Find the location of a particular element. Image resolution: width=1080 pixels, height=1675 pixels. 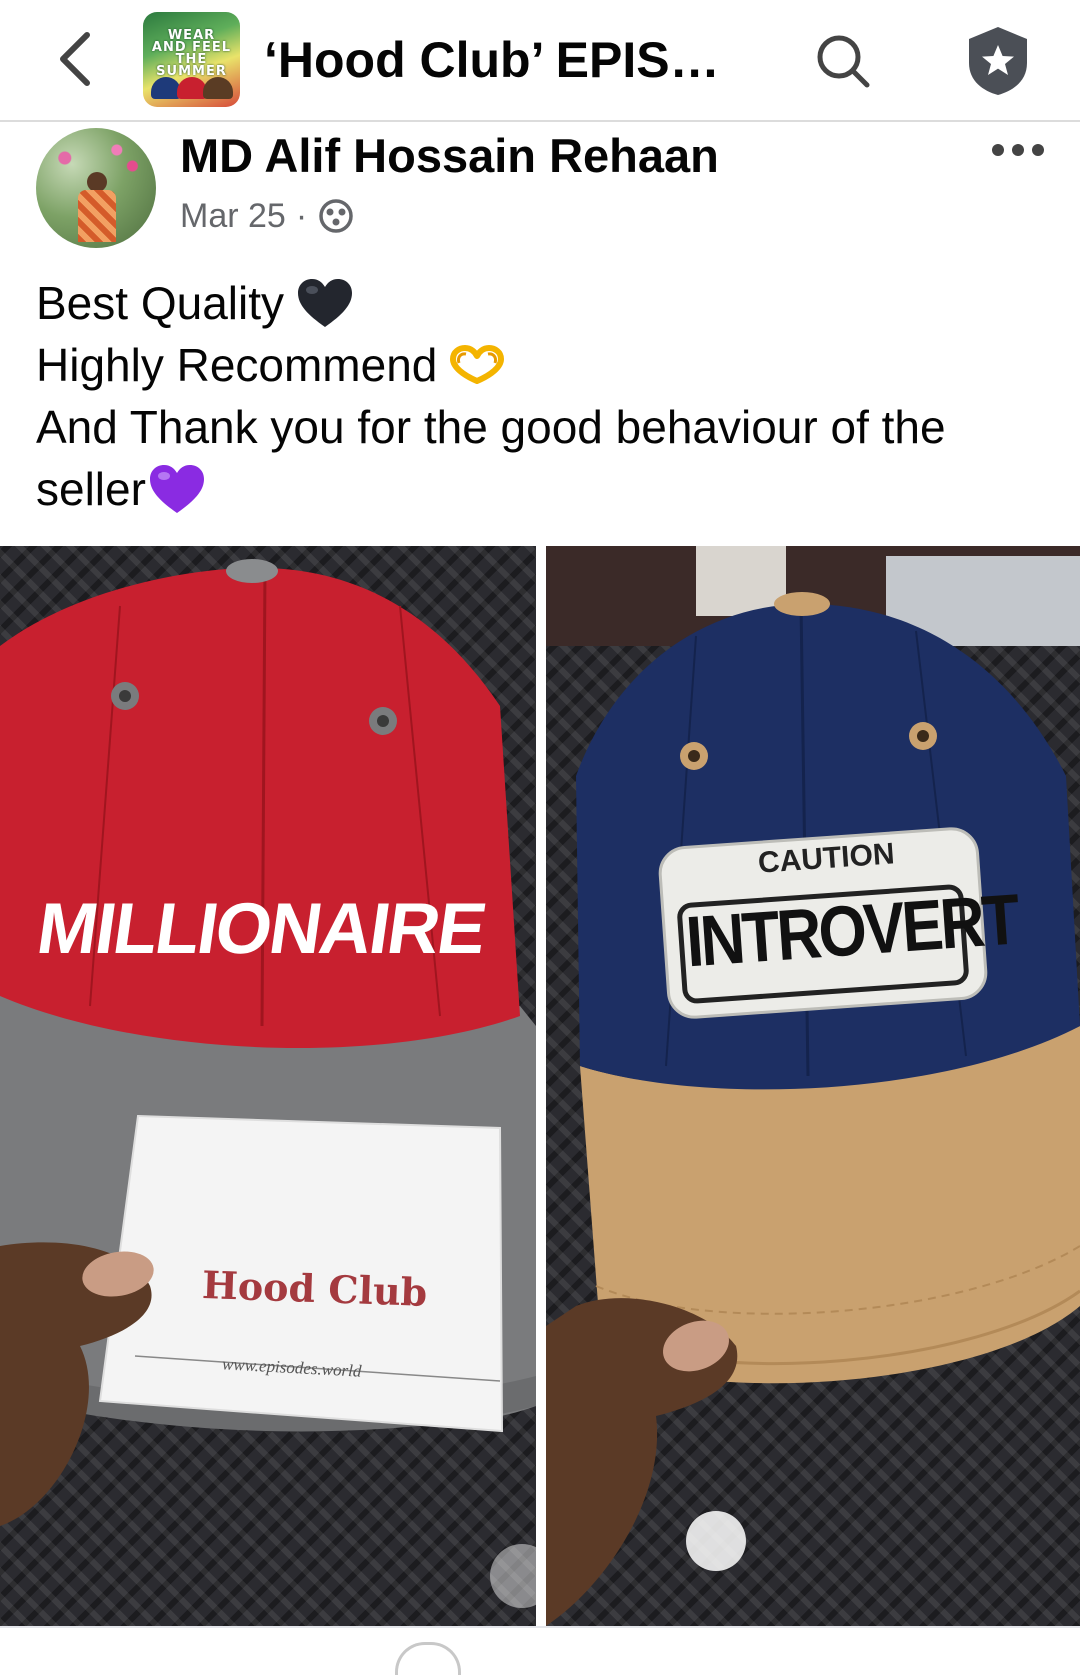

more-options-button is located at coordinates (1018, 150).